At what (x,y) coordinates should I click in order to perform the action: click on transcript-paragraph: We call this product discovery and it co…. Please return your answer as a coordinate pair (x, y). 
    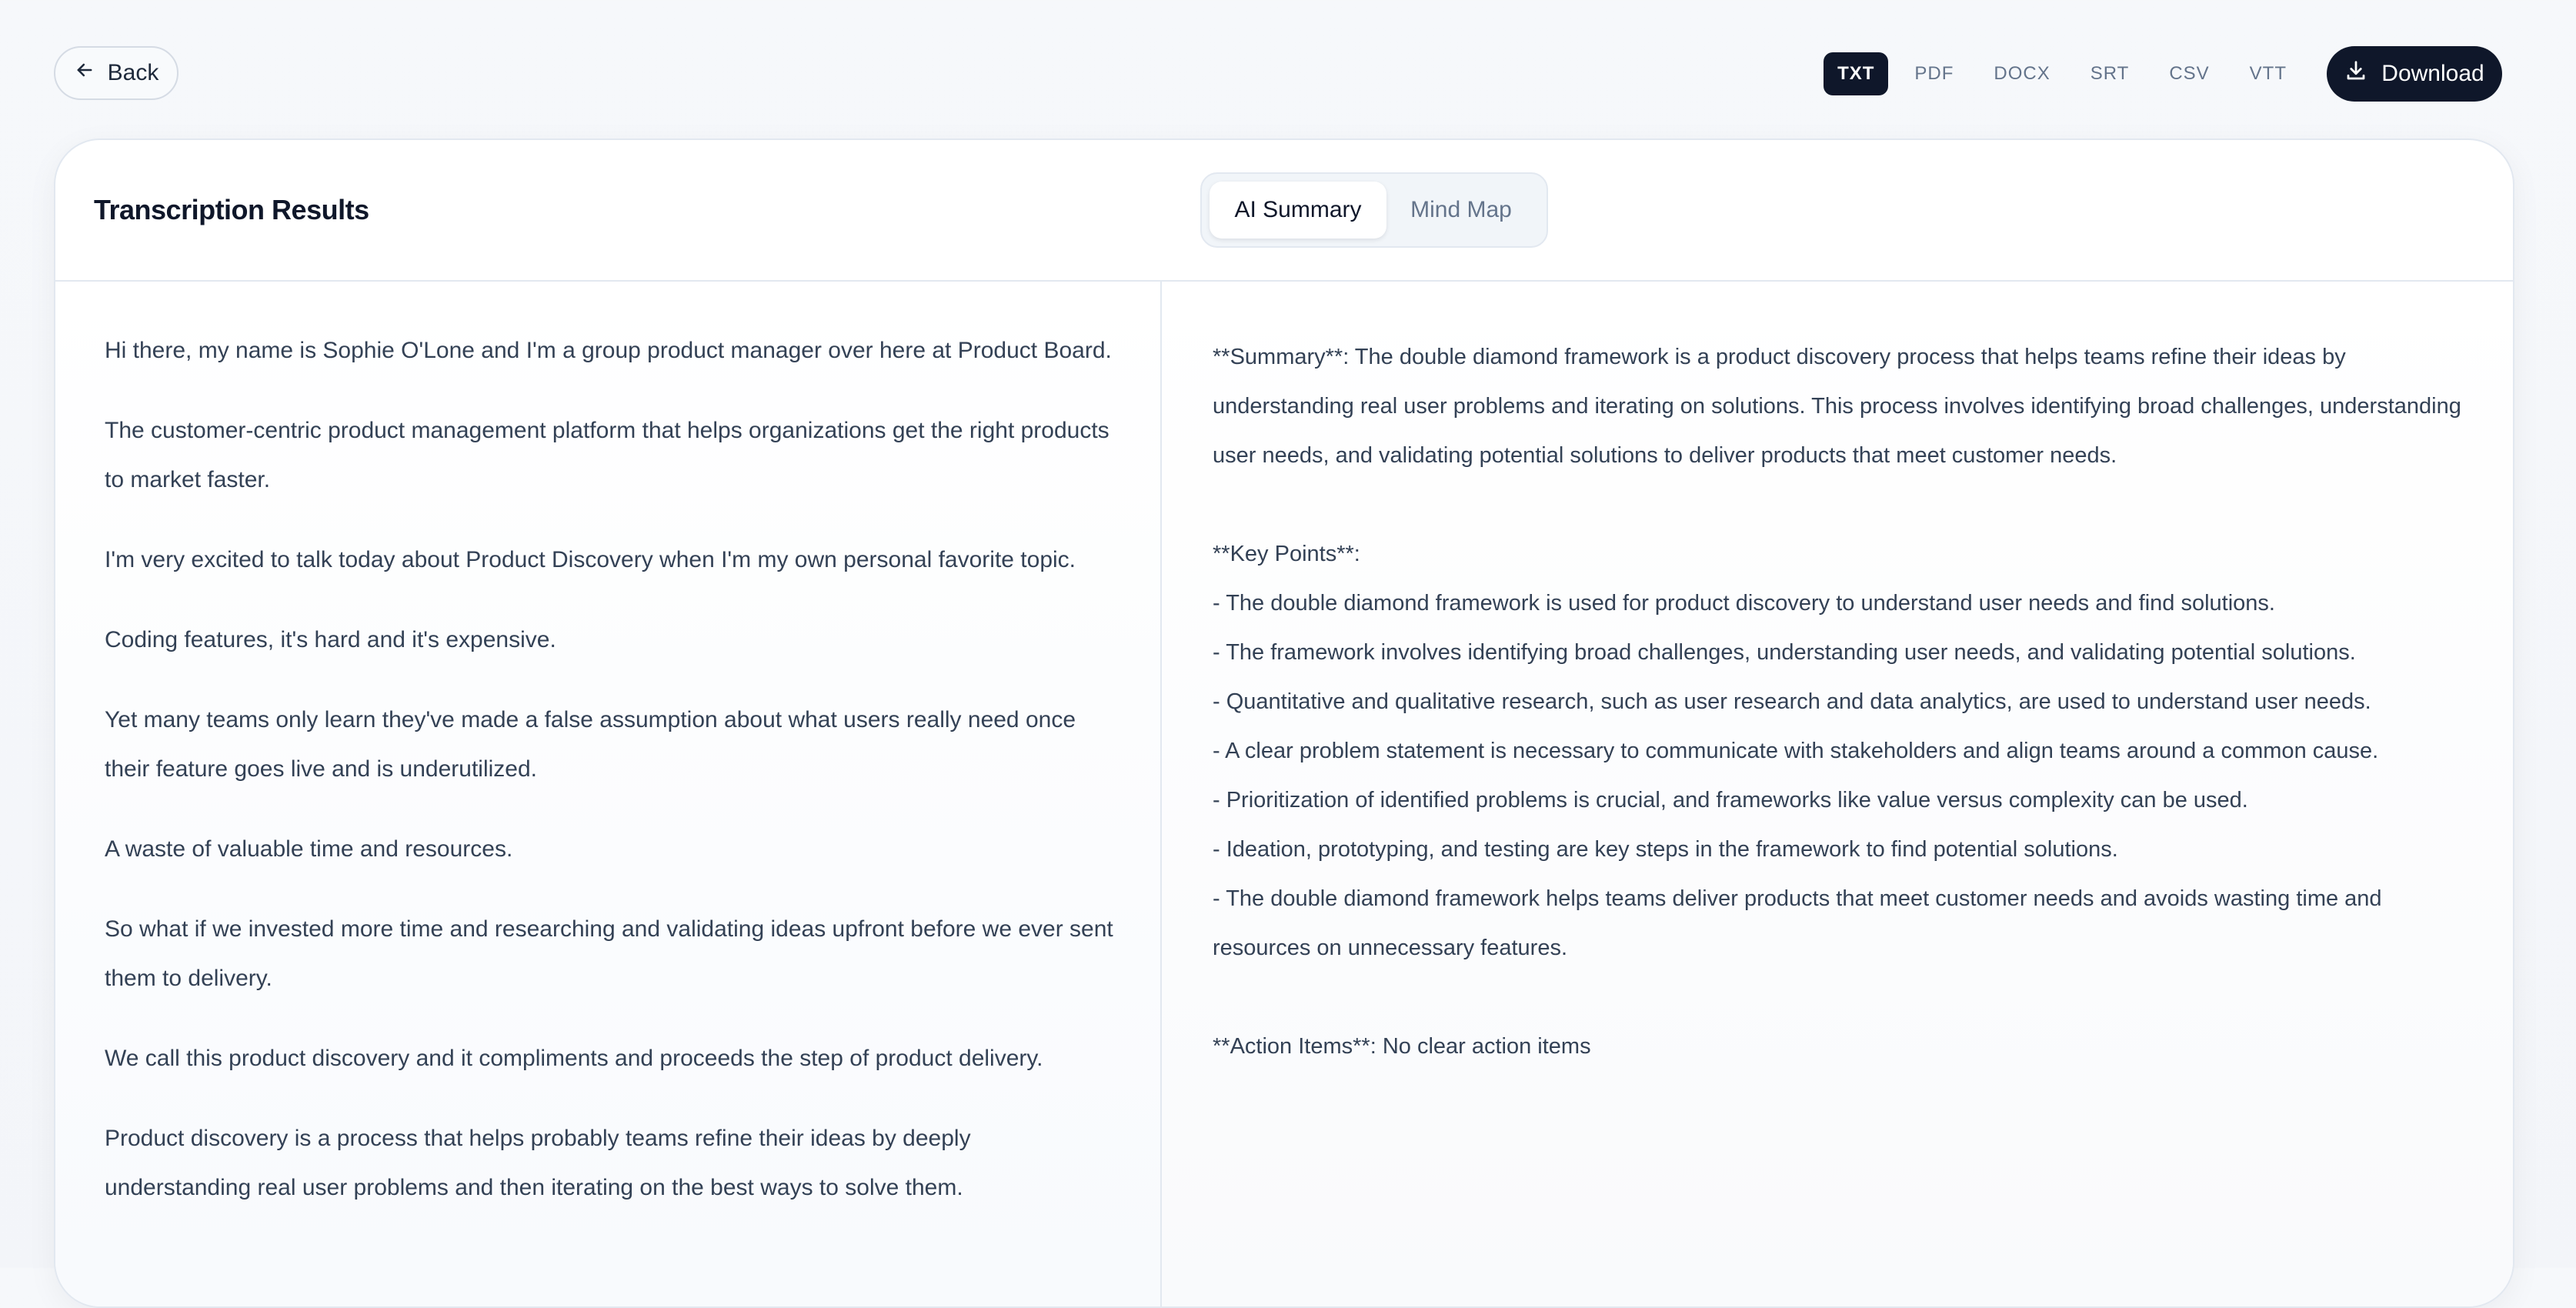
    Looking at the image, I should click on (574, 1058).